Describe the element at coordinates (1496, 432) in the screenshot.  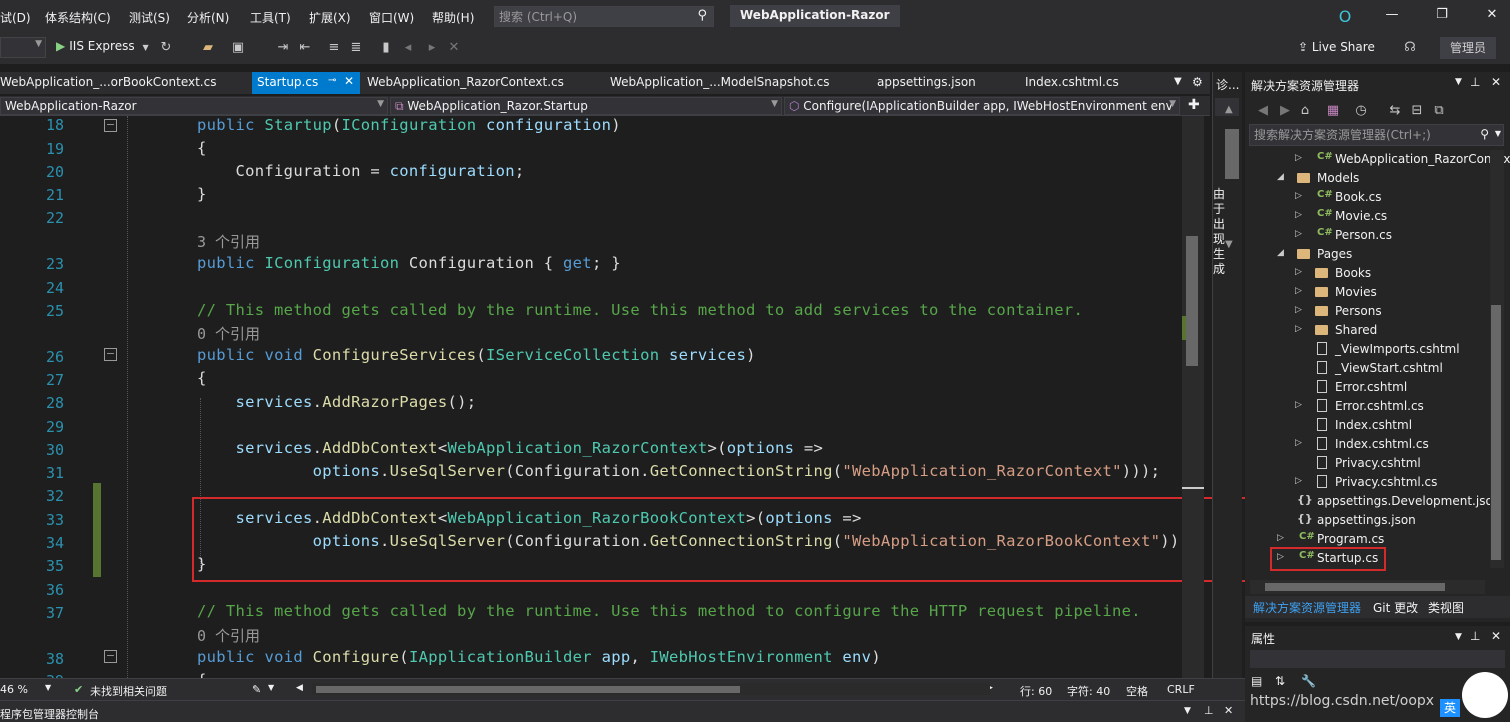
I see `solution-scroll-thumb` at that location.